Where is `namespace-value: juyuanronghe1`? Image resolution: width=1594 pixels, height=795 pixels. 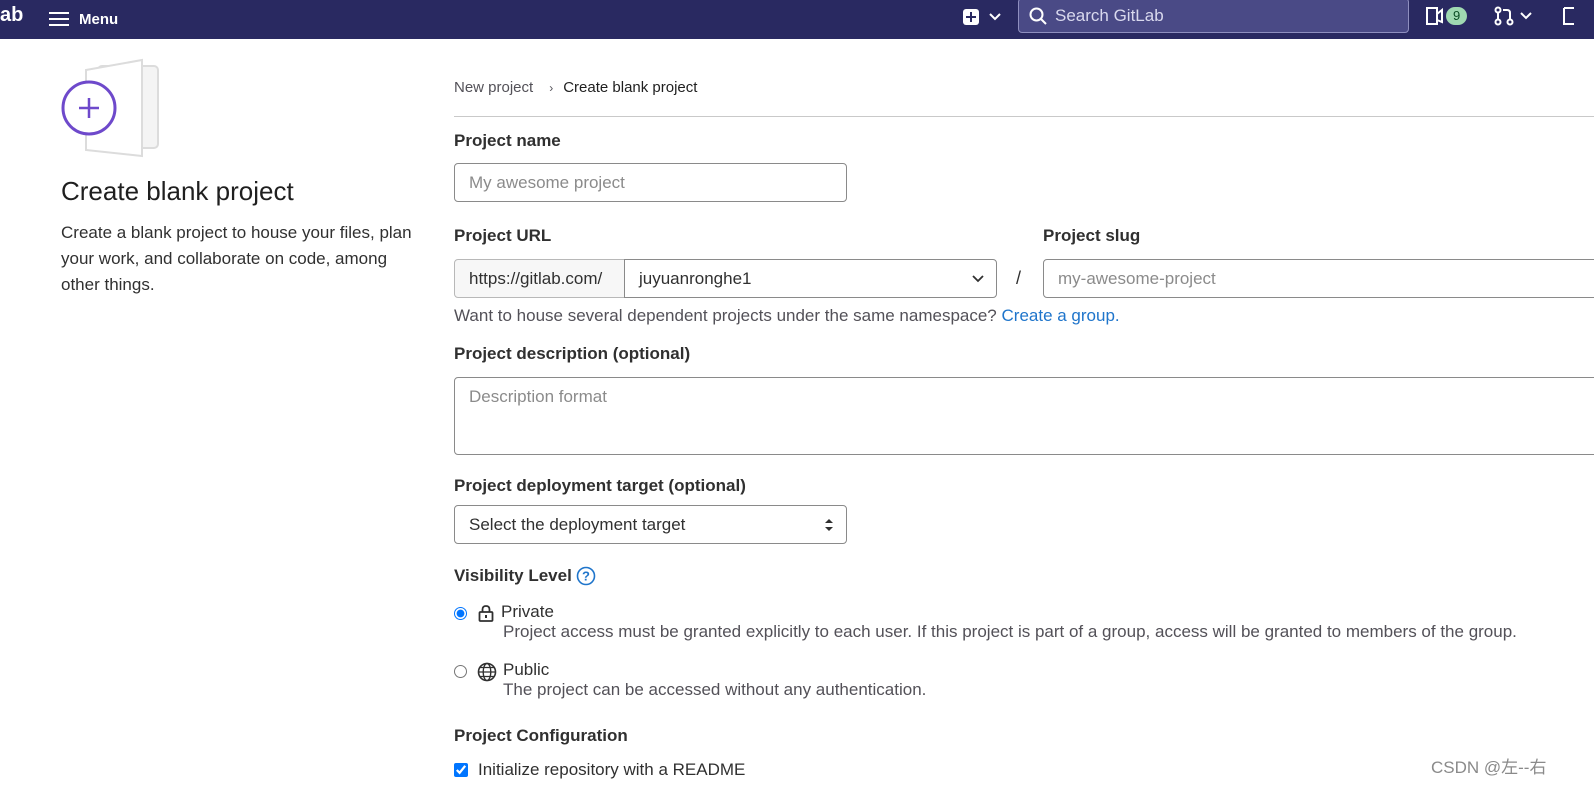
namespace-value: juyuanronghe1 is located at coordinates (695, 278).